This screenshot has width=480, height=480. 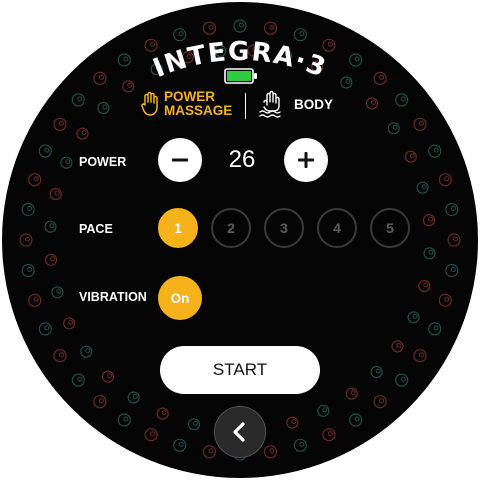 I want to click on hand-waves-icon, so click(x=270, y=104).